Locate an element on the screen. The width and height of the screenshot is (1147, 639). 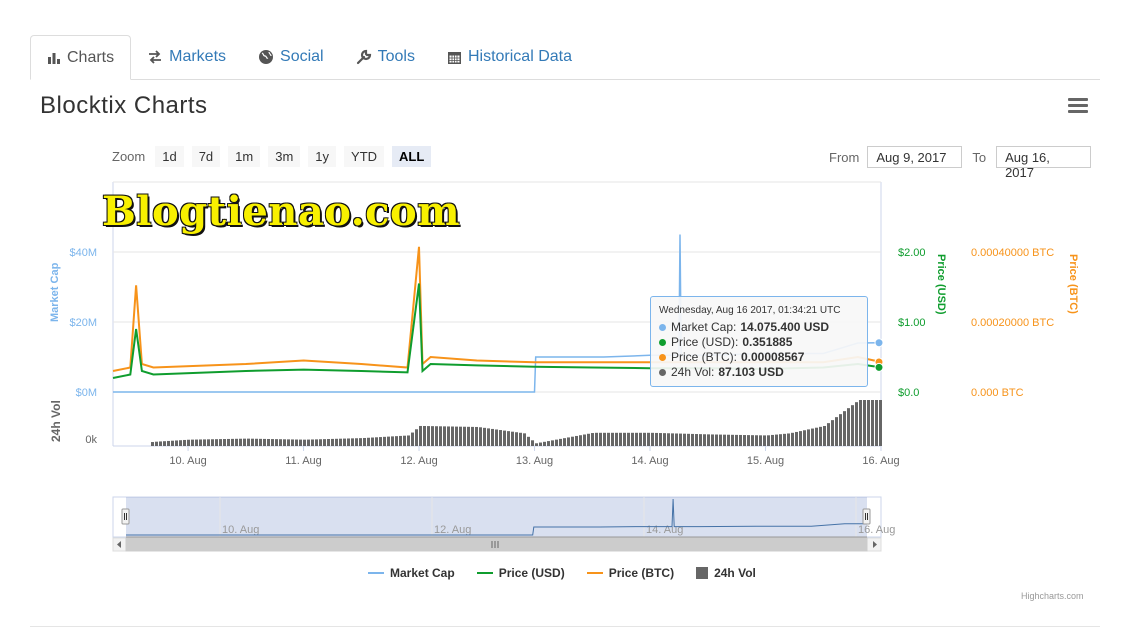
tooltip-label: Price (USD): is located at coordinates (705, 342).